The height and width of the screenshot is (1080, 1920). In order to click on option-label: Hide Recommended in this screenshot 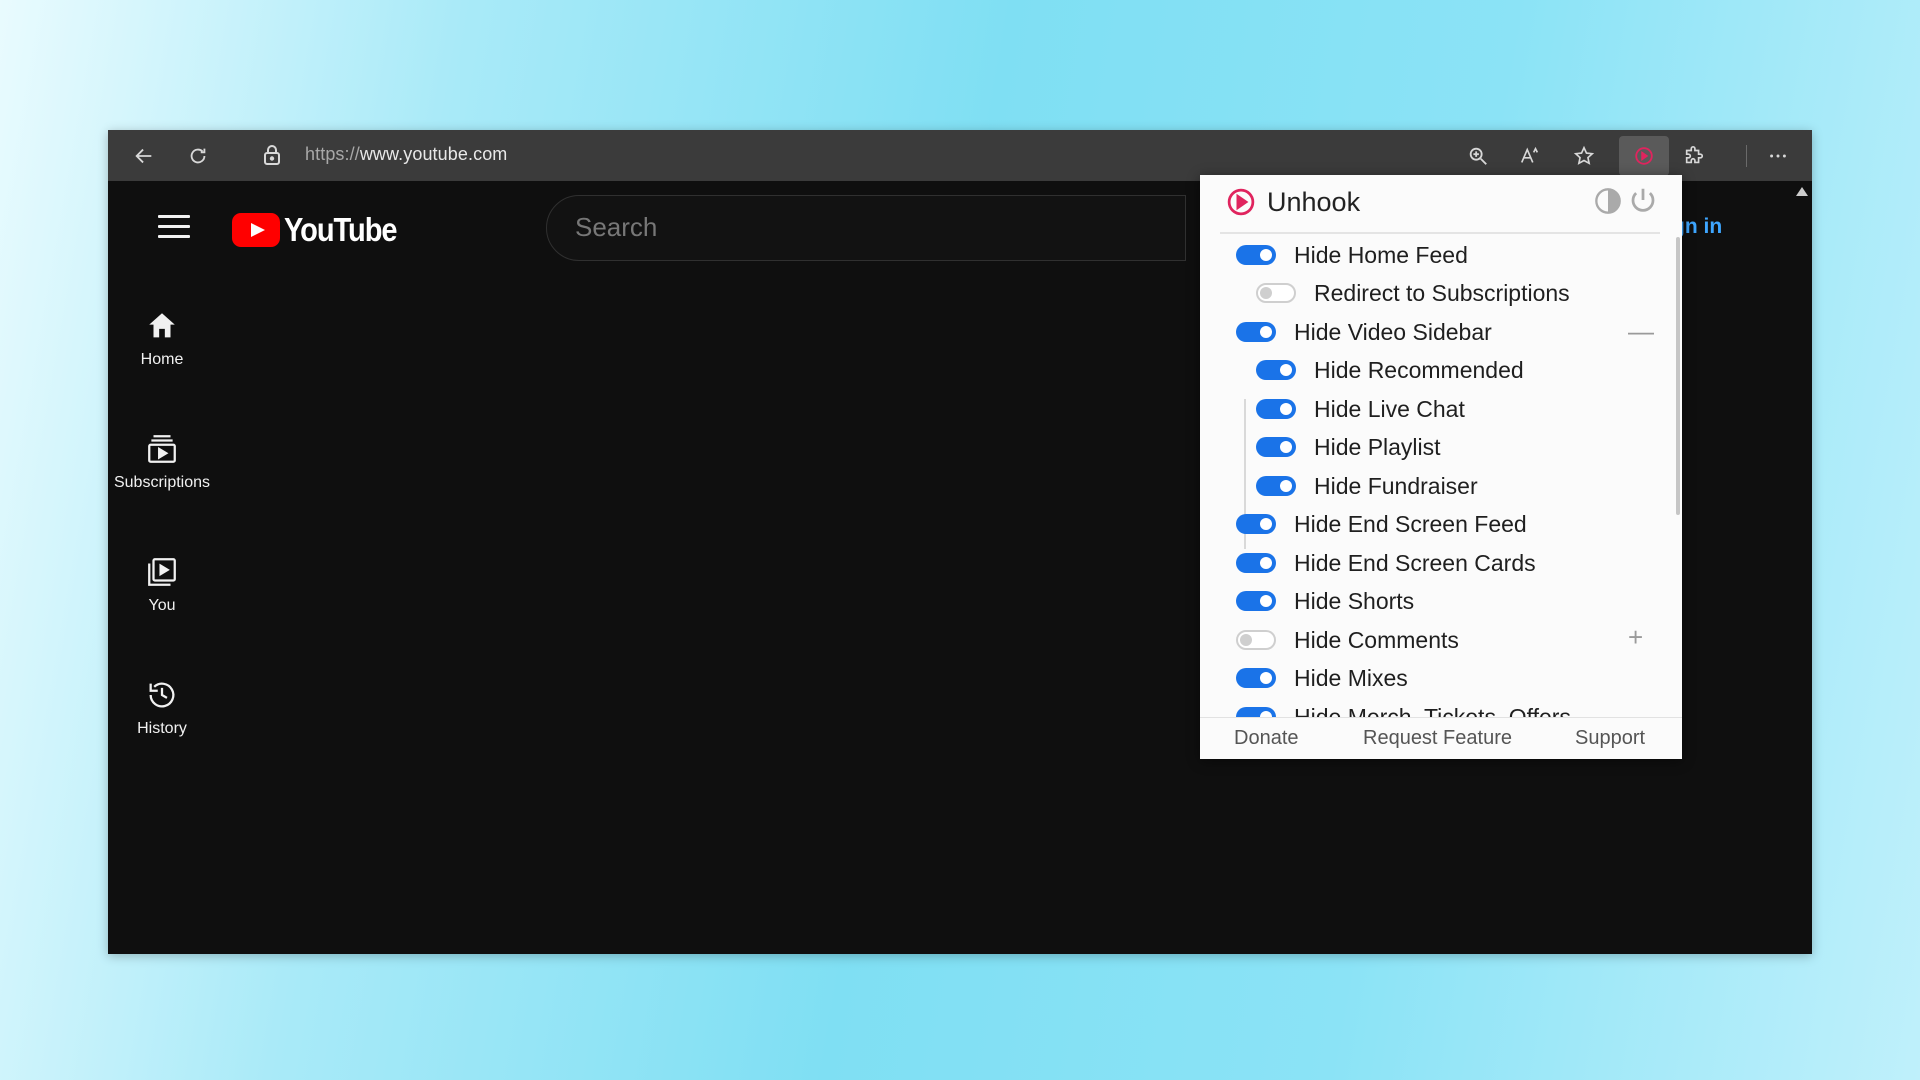, I will do `click(1419, 369)`.